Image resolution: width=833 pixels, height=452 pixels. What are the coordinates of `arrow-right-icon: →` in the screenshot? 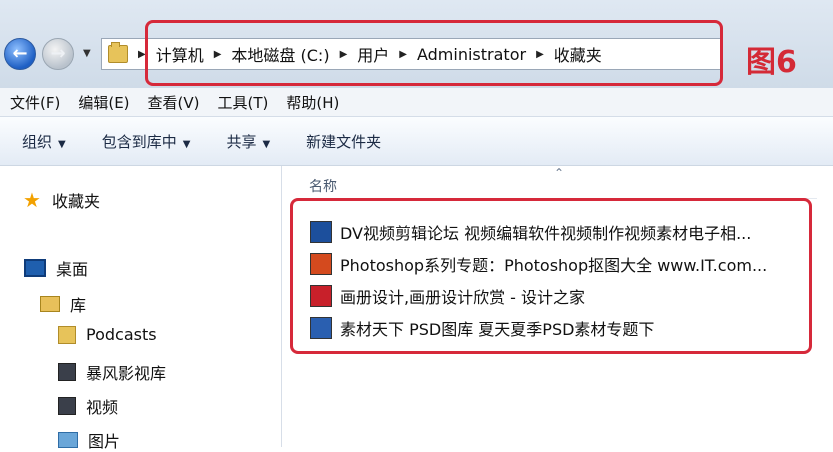 It's located at (58, 53).